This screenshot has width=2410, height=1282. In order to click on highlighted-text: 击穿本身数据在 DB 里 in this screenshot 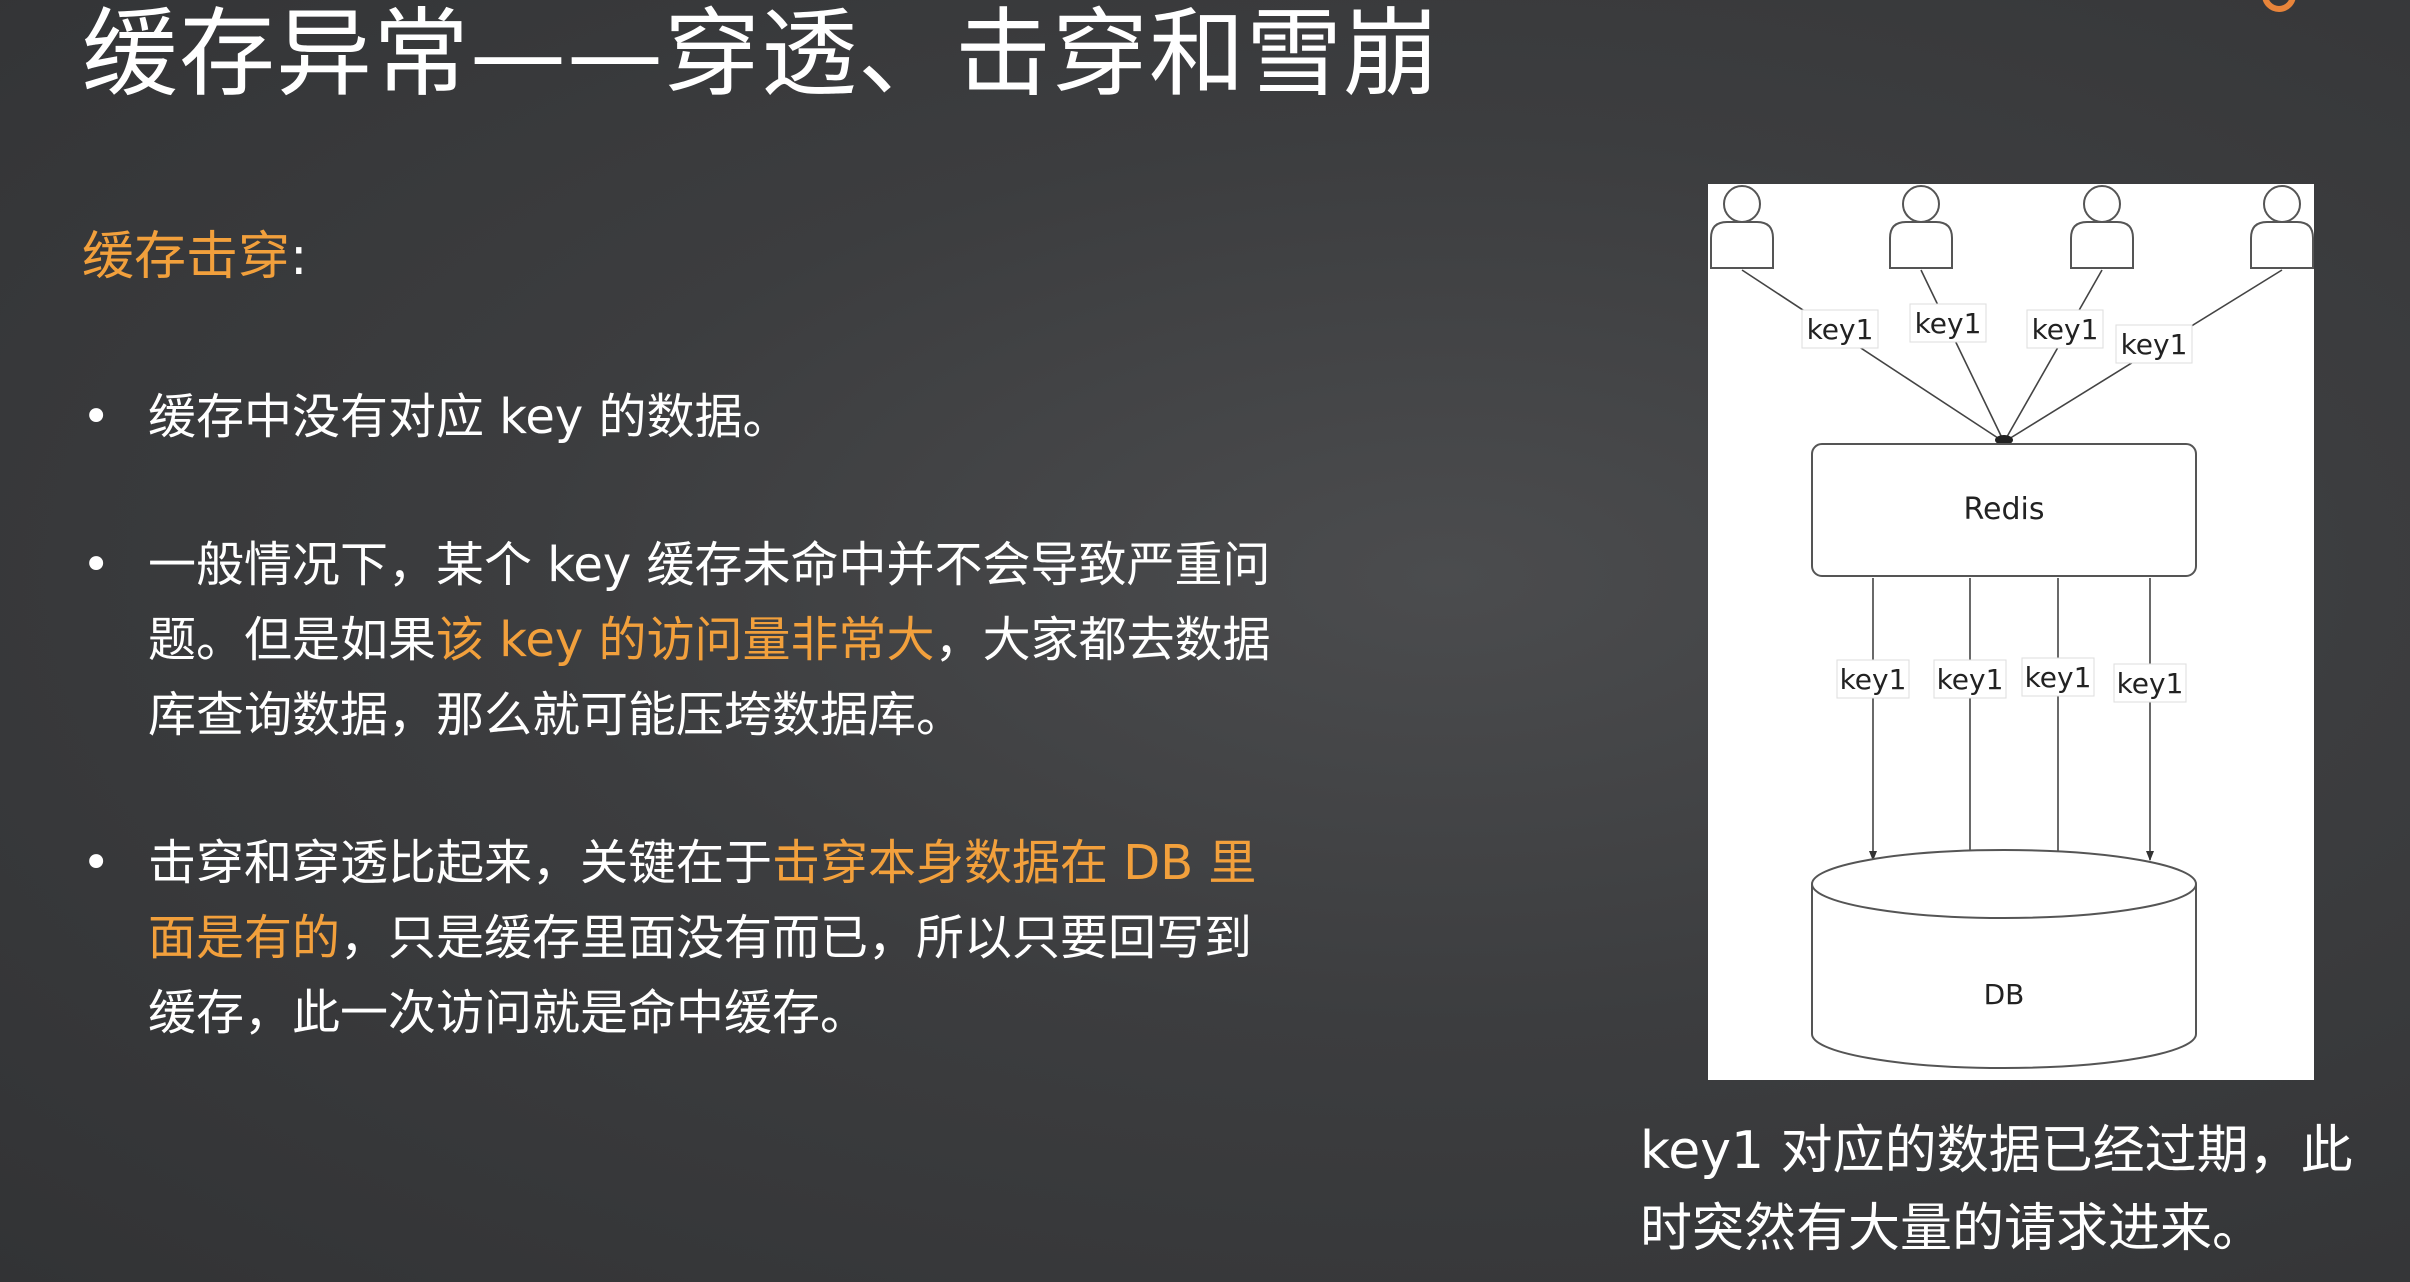, I will do `click(1014, 863)`.